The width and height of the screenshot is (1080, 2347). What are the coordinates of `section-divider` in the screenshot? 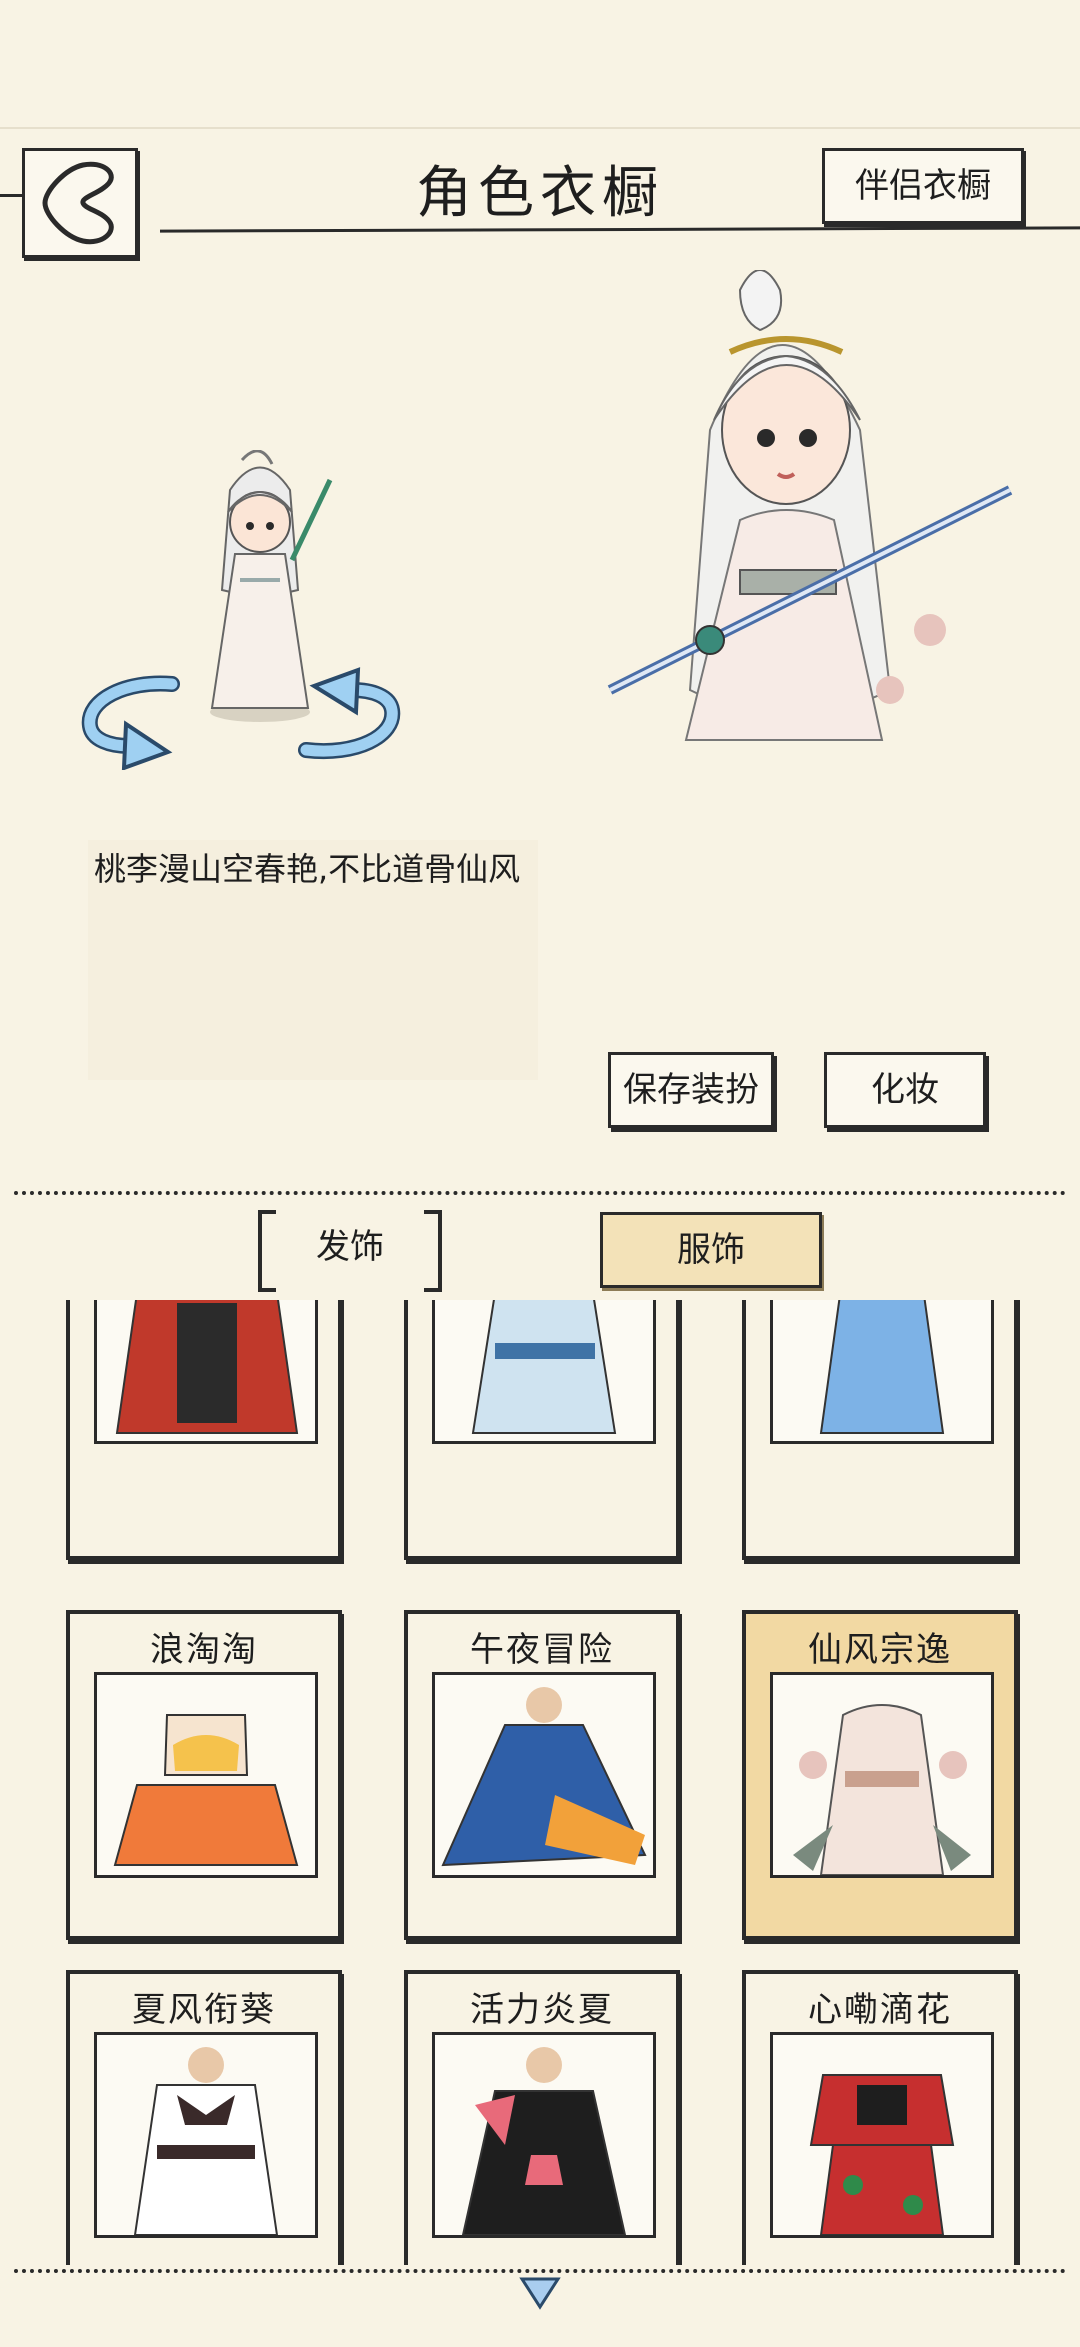 It's located at (540, 1193).